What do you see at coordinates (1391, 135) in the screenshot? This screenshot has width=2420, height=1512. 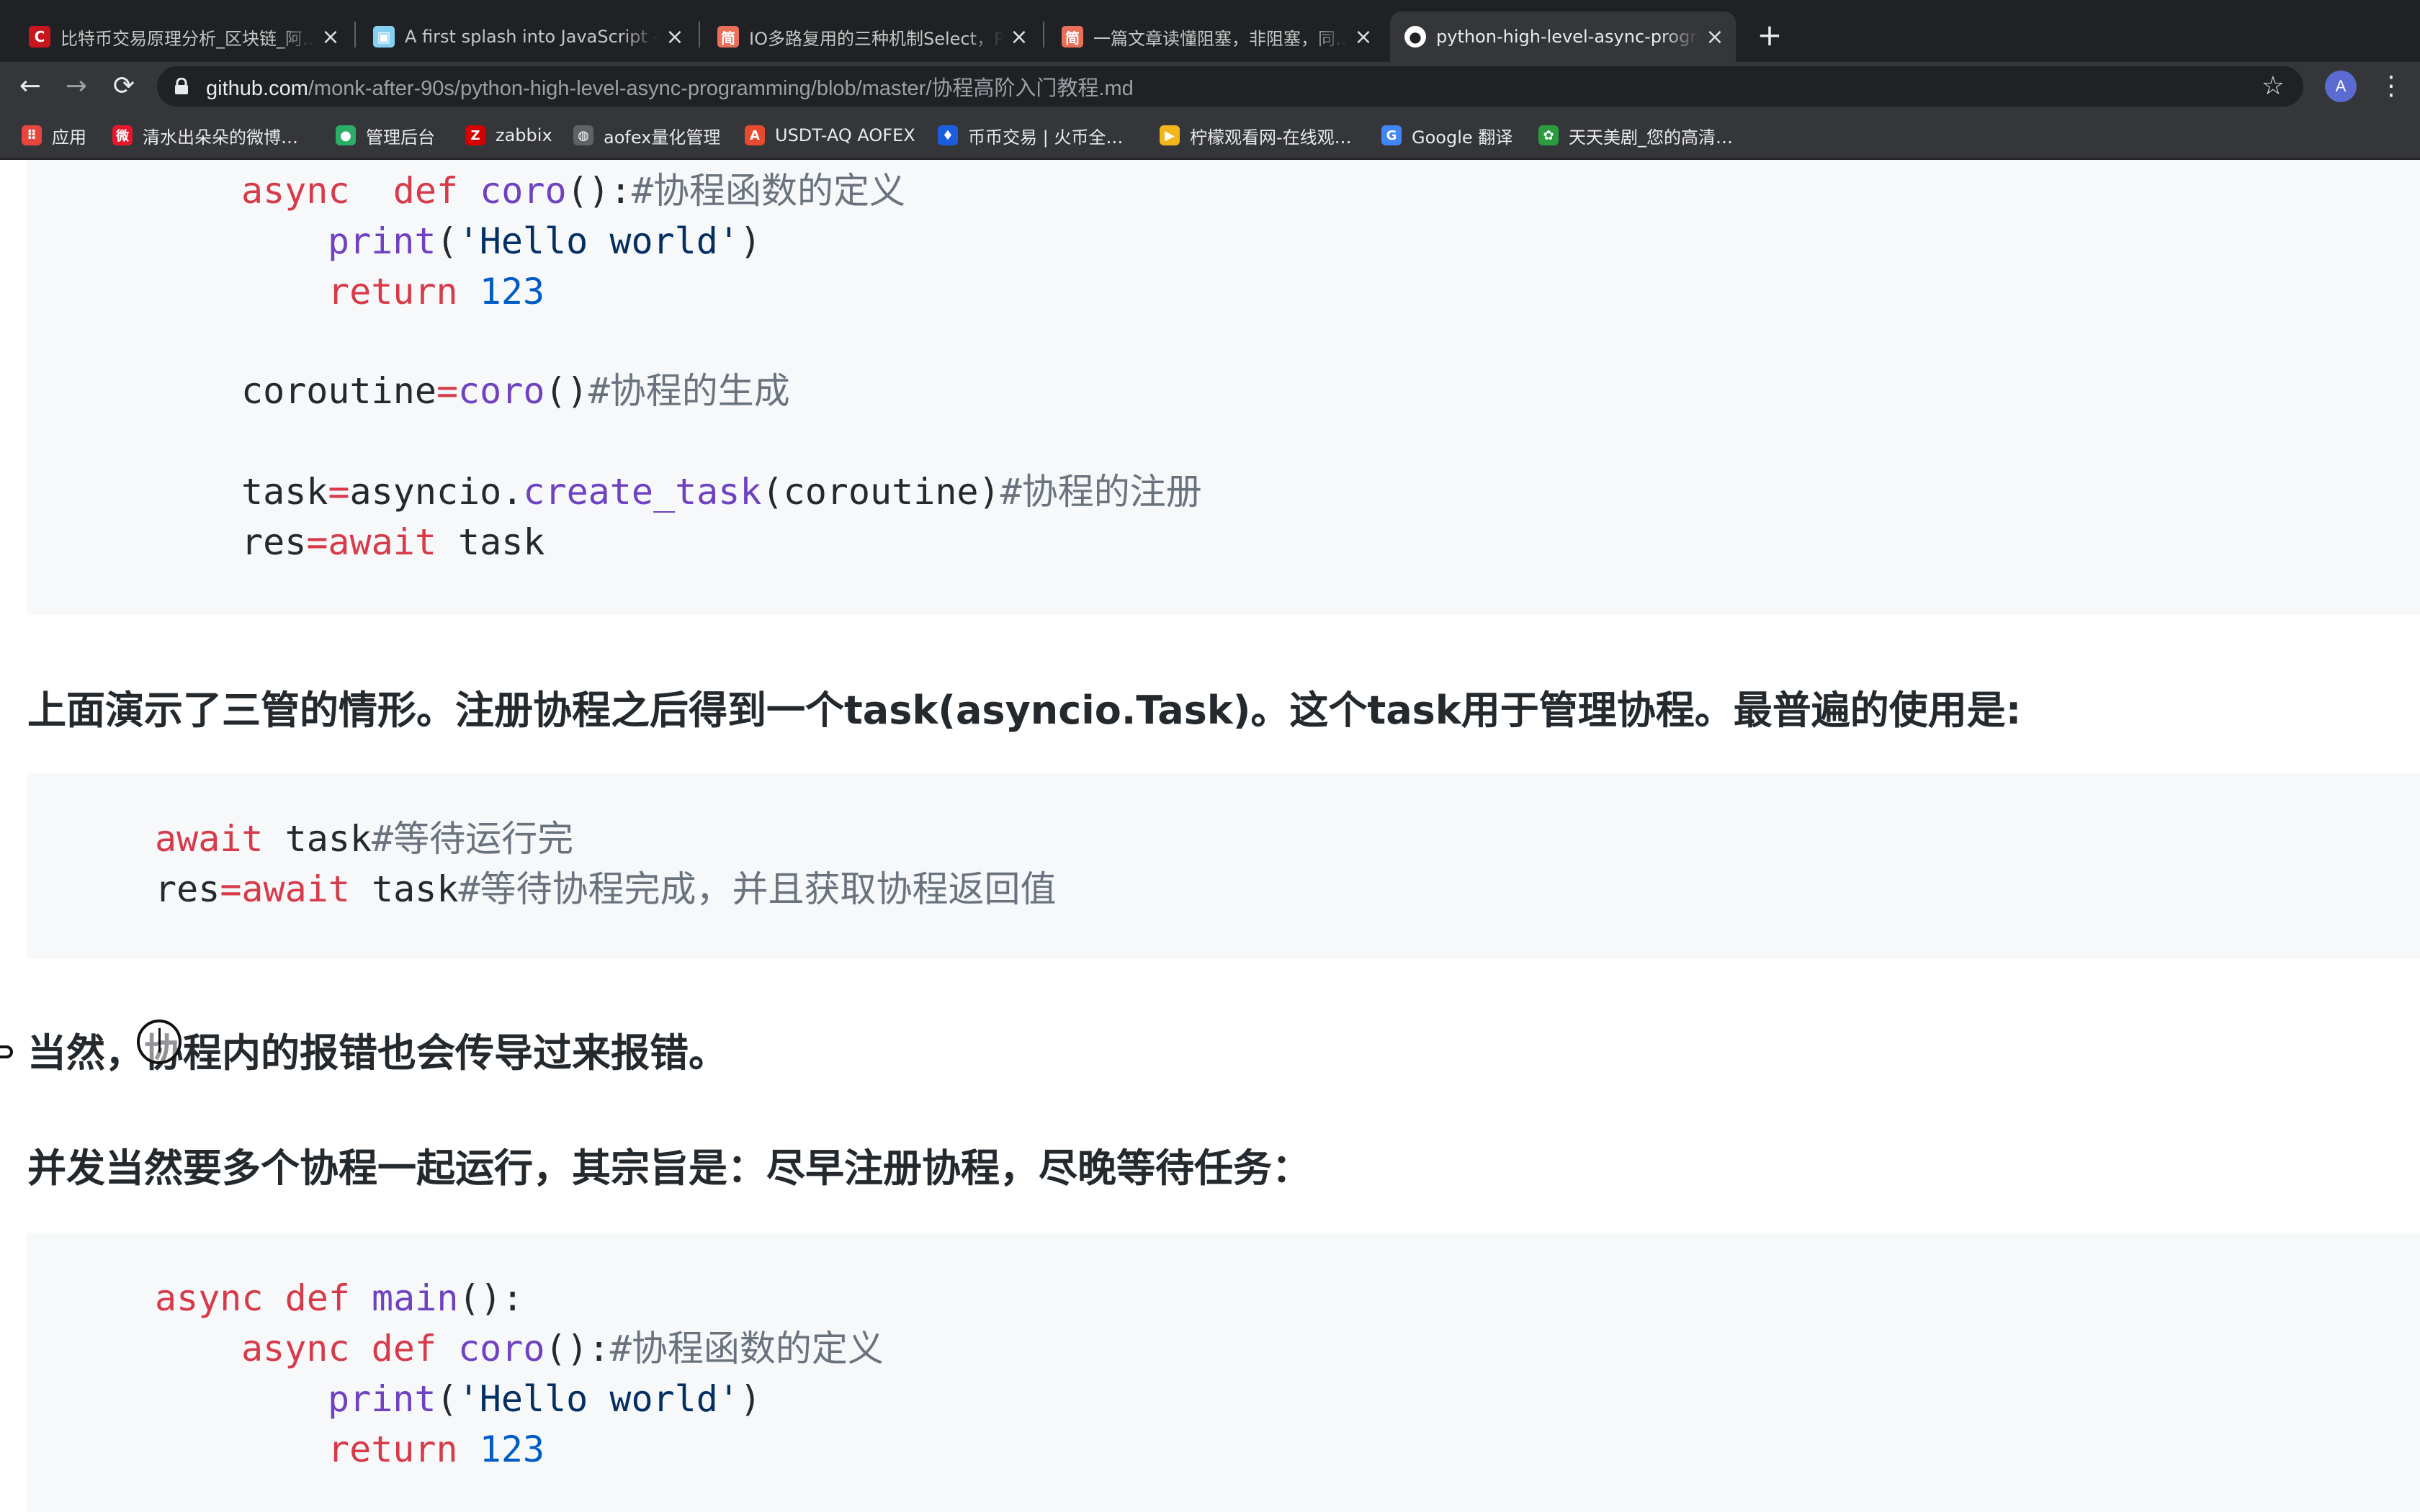 I see `google-translate-icon: G` at bounding box center [1391, 135].